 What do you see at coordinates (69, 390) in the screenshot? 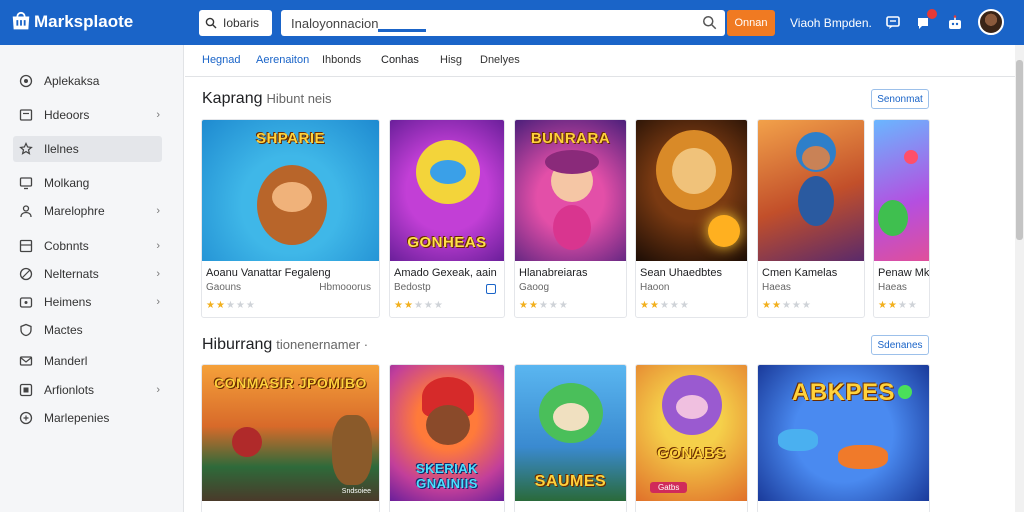
I see `sidebar-item-label: Arfionlots` at bounding box center [69, 390].